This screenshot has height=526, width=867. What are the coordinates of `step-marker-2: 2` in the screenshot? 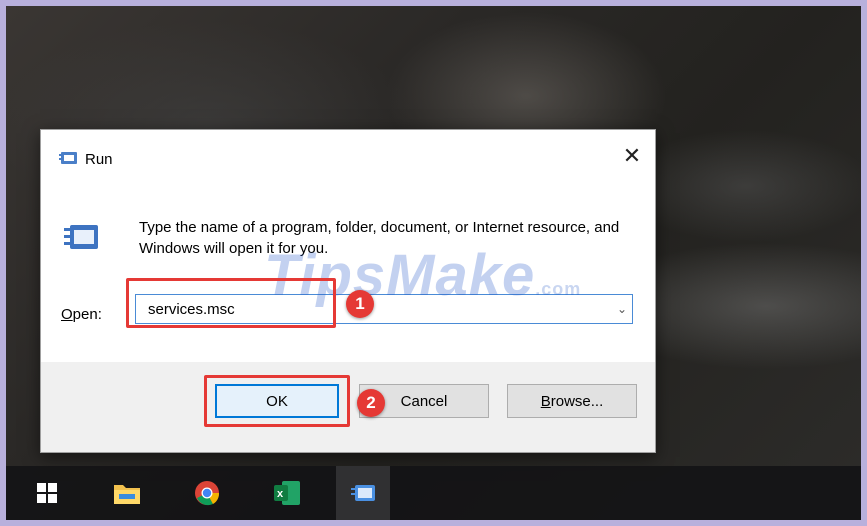 It's located at (371, 403).